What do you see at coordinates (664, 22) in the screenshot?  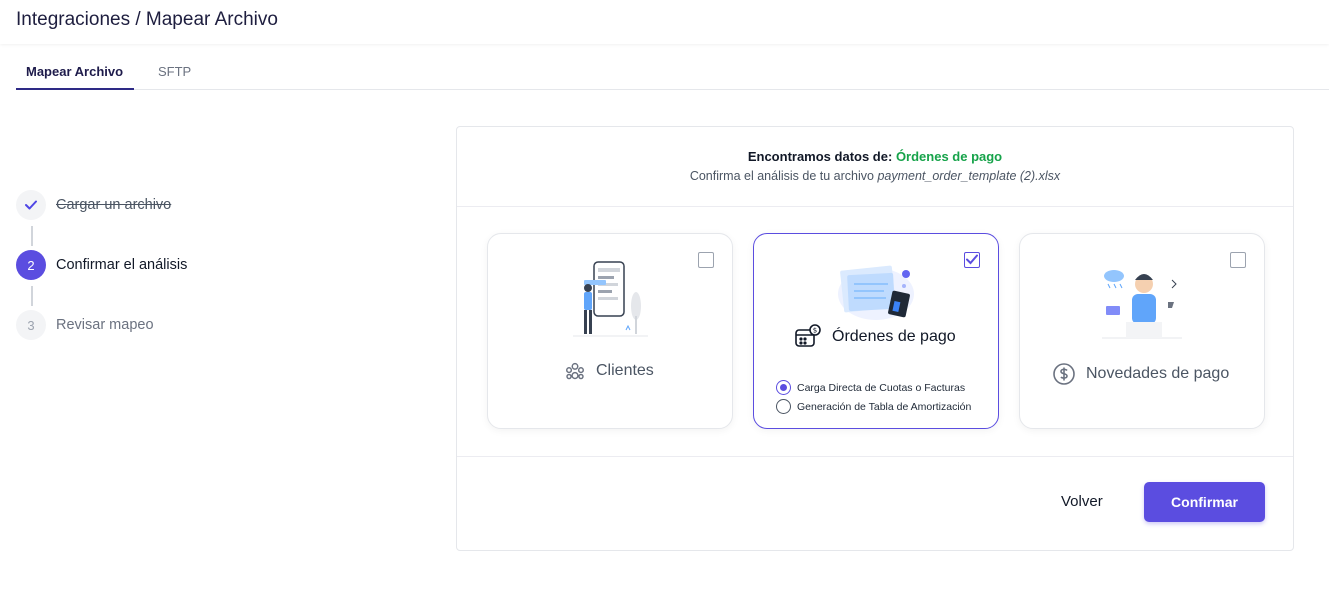 I see `page-header: Integraciones / Mapear Archivo` at bounding box center [664, 22].